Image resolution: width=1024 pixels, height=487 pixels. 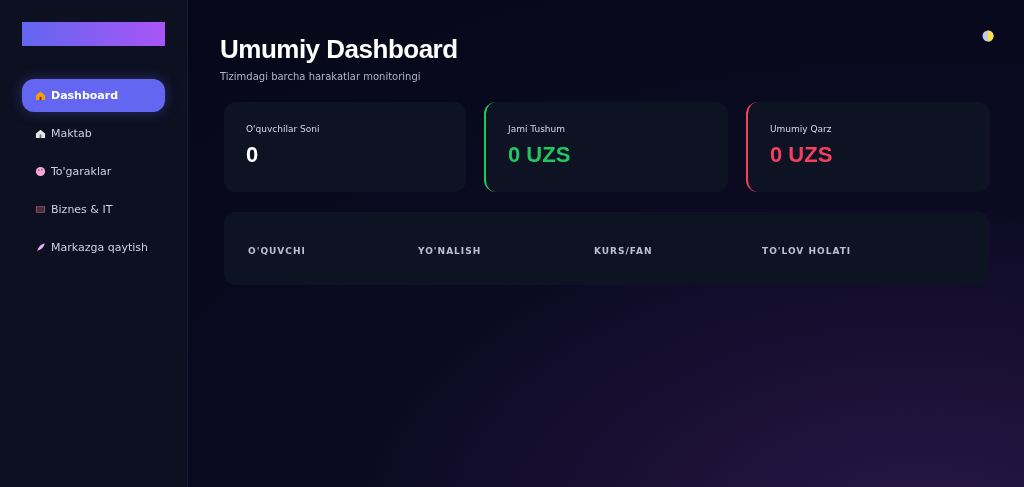 I want to click on column-header: YO'NALISH, so click(x=450, y=251).